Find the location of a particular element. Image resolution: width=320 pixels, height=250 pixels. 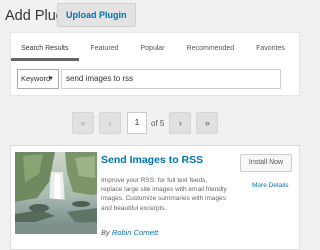

tab-favorites: Favorites is located at coordinates (270, 50).